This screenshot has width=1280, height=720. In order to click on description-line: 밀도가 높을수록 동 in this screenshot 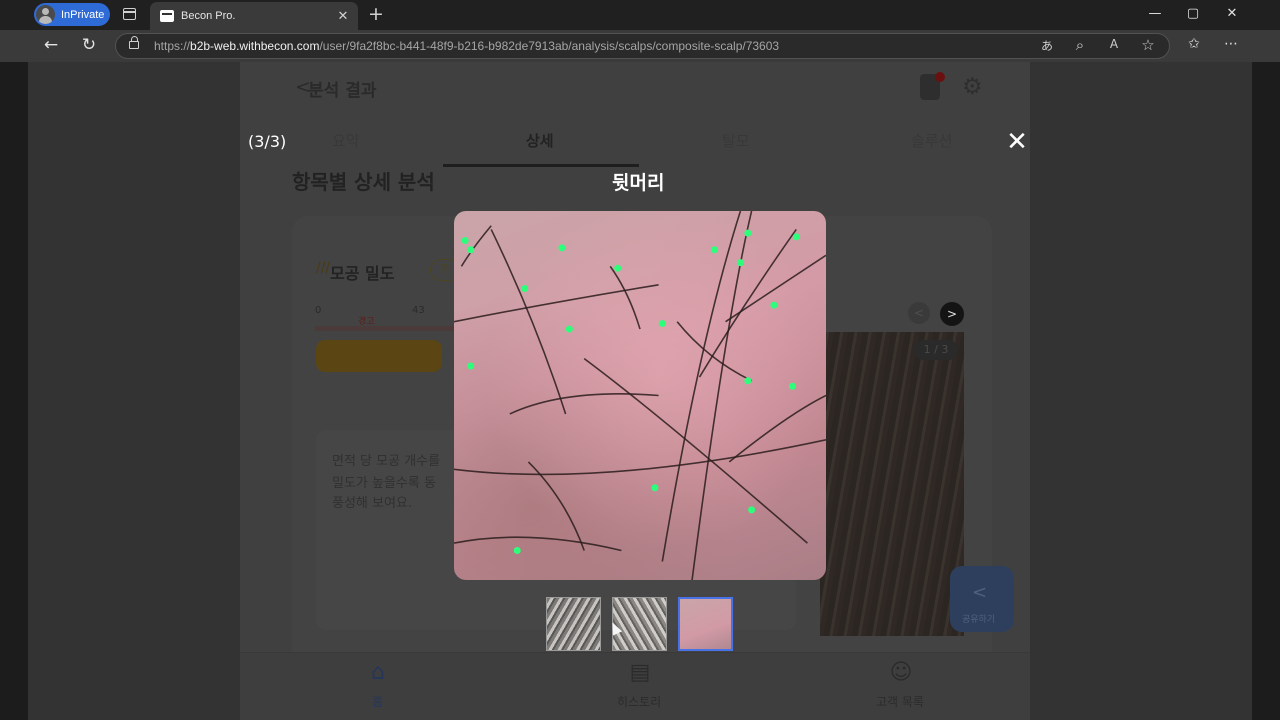, I will do `click(384, 483)`.